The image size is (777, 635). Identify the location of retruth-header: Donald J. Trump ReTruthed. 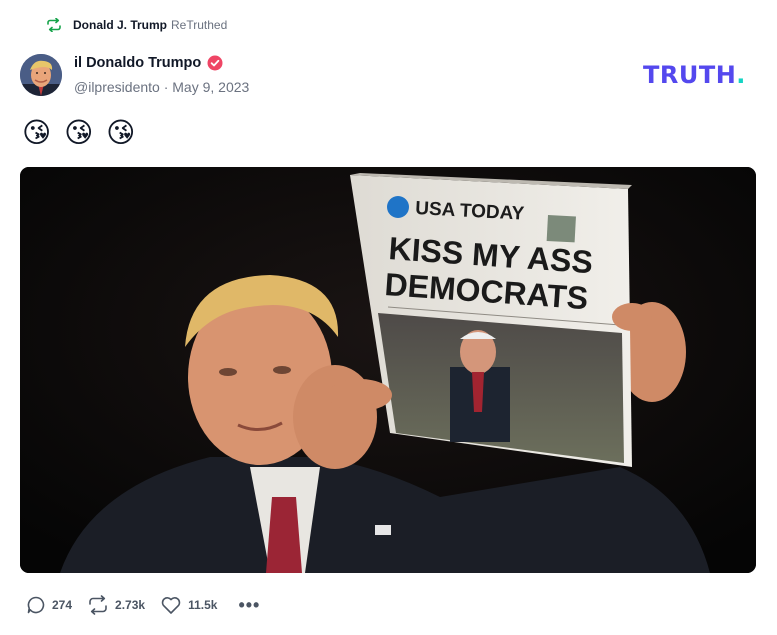
(136, 25).